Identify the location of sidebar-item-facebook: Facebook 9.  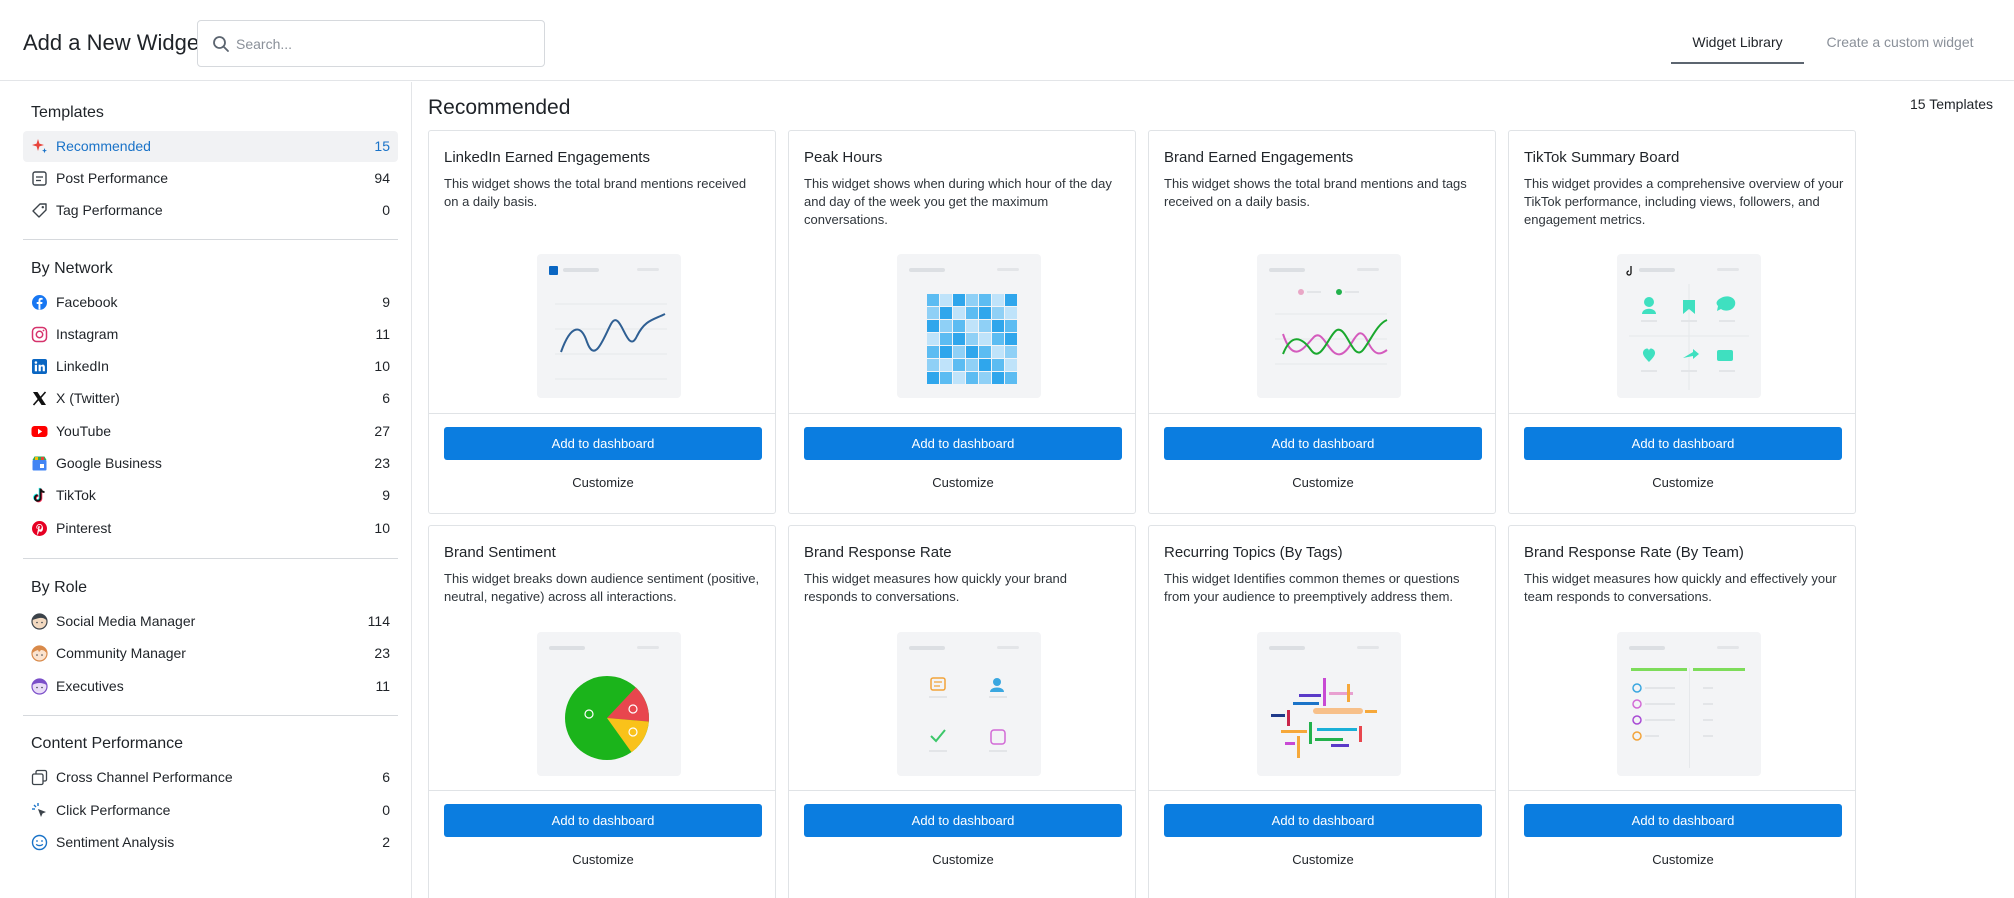
(210, 302).